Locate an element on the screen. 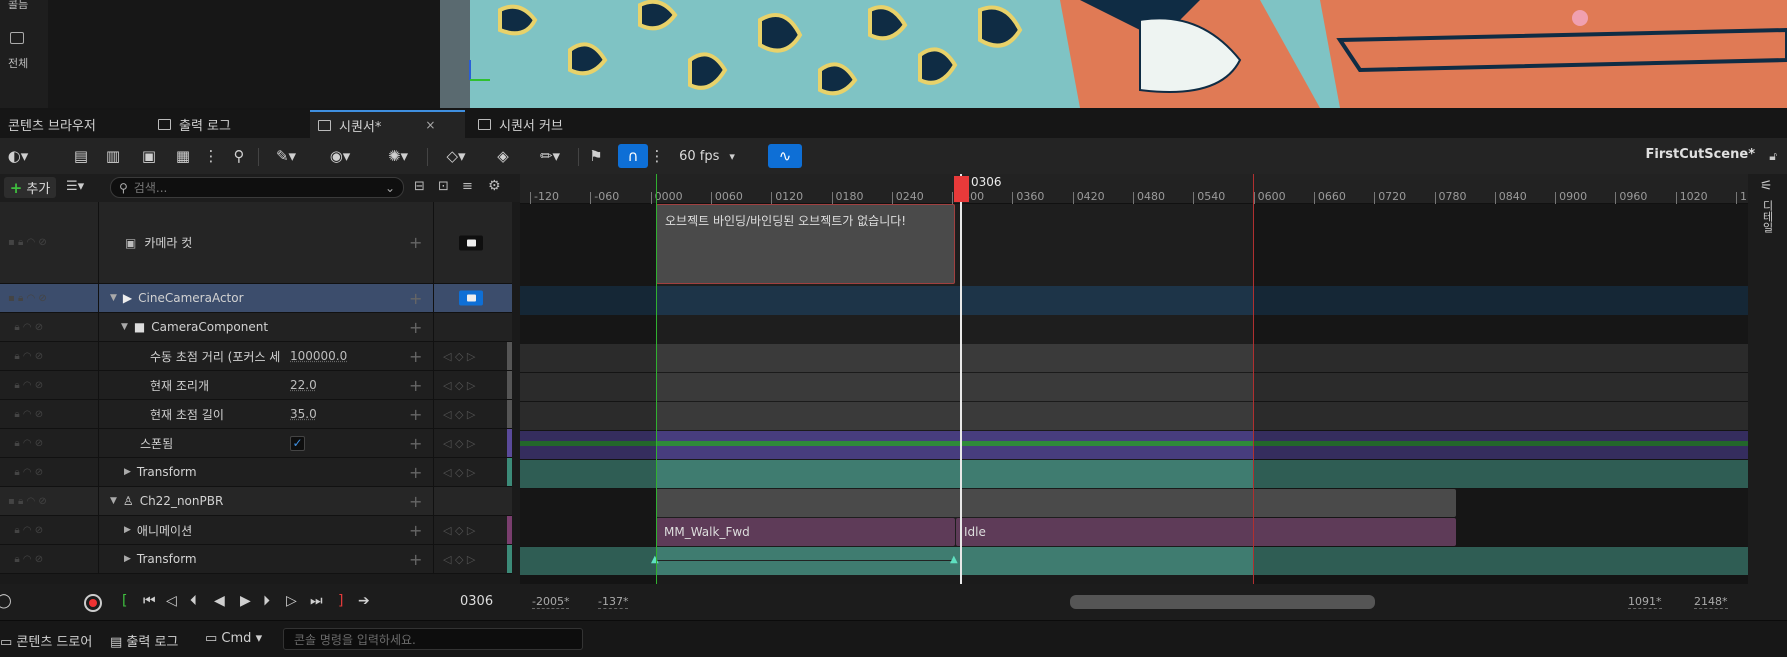 The image size is (1787, 657). expand-arrow-icon: ▶ is located at coordinates (127, 559).